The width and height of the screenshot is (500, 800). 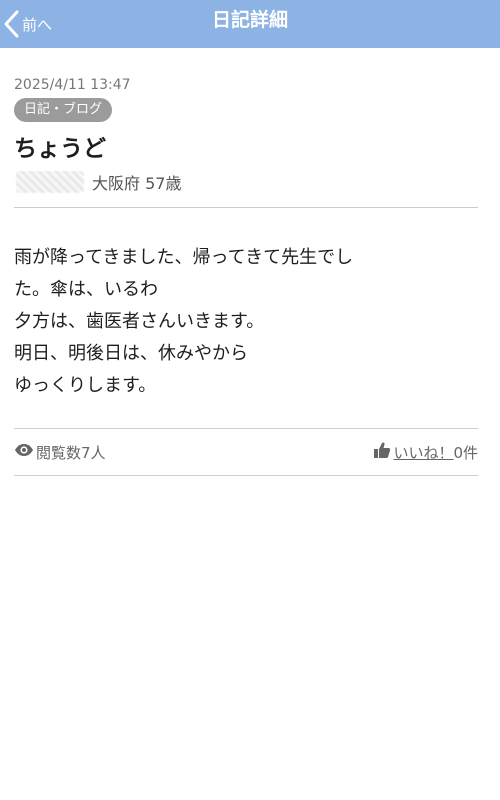 I want to click on eye-icon, so click(x=25, y=452).